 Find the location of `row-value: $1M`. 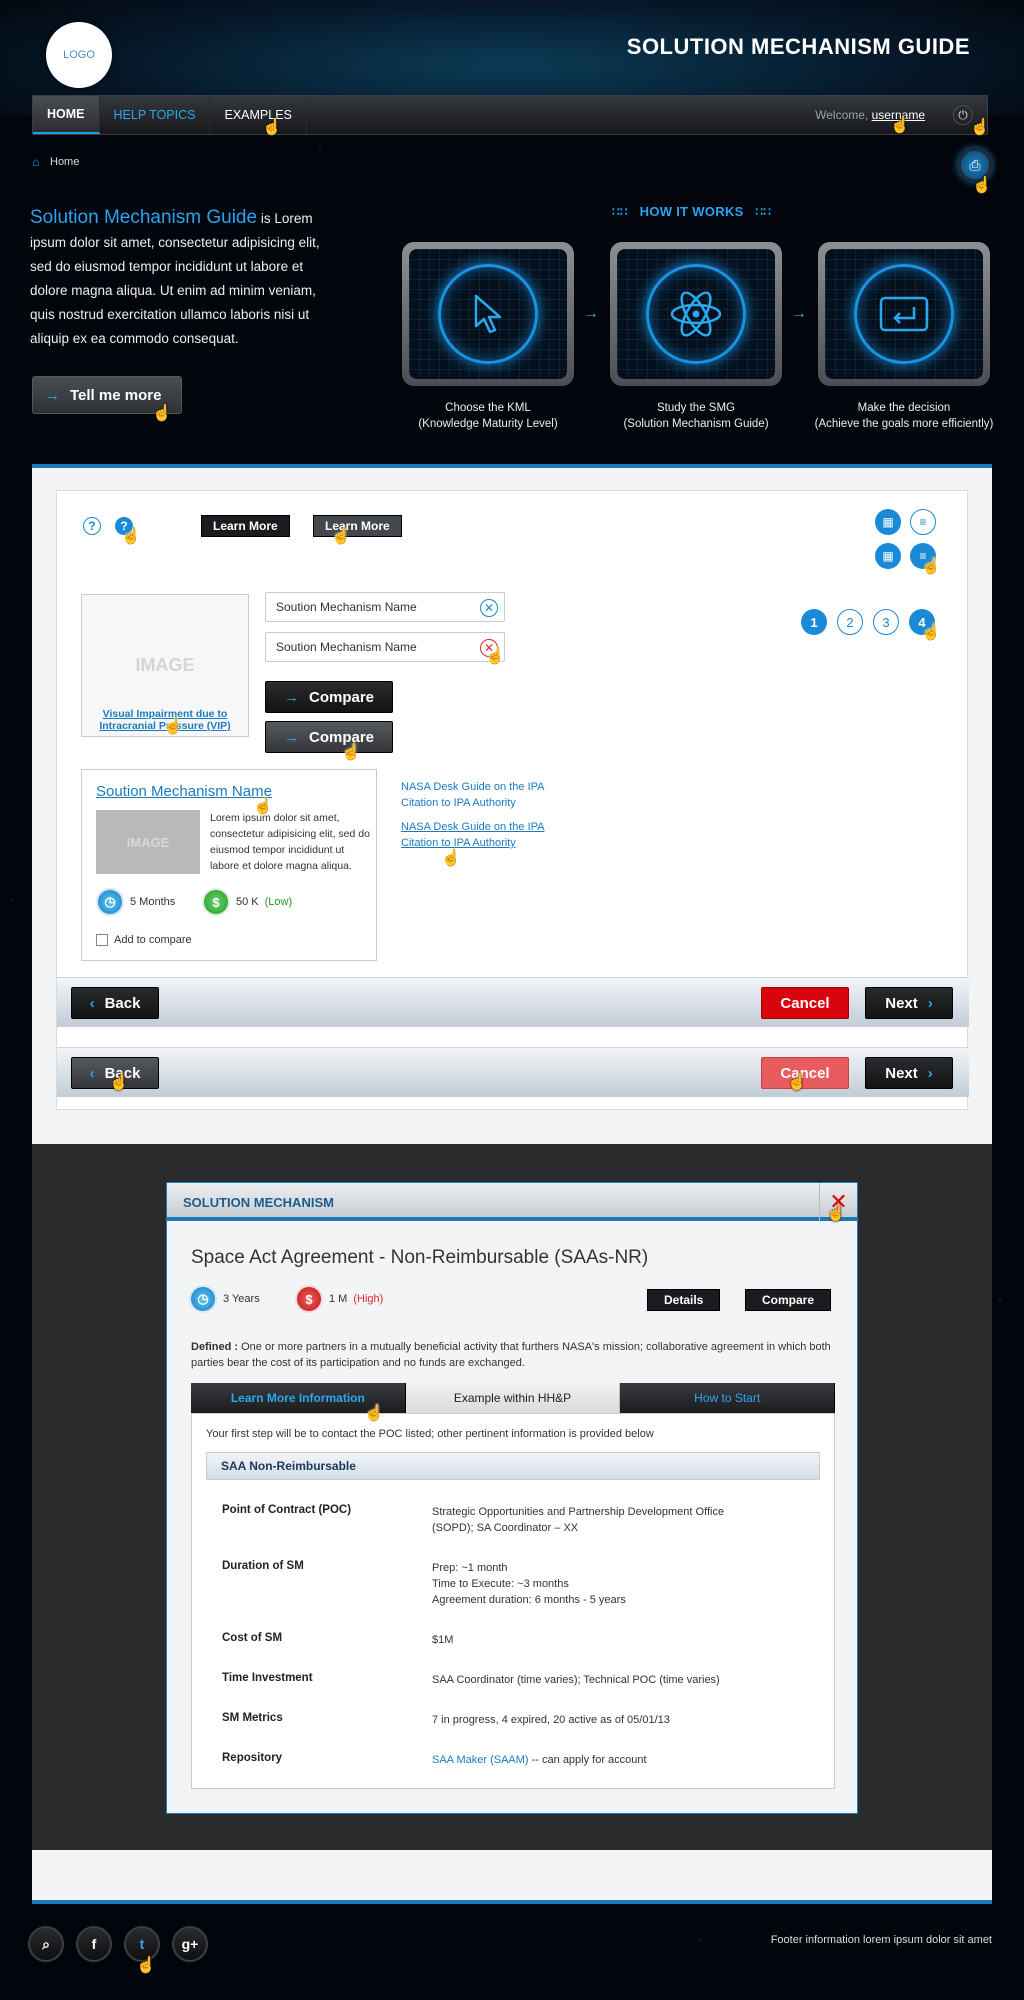

row-value: $1M is located at coordinates (612, 1640).